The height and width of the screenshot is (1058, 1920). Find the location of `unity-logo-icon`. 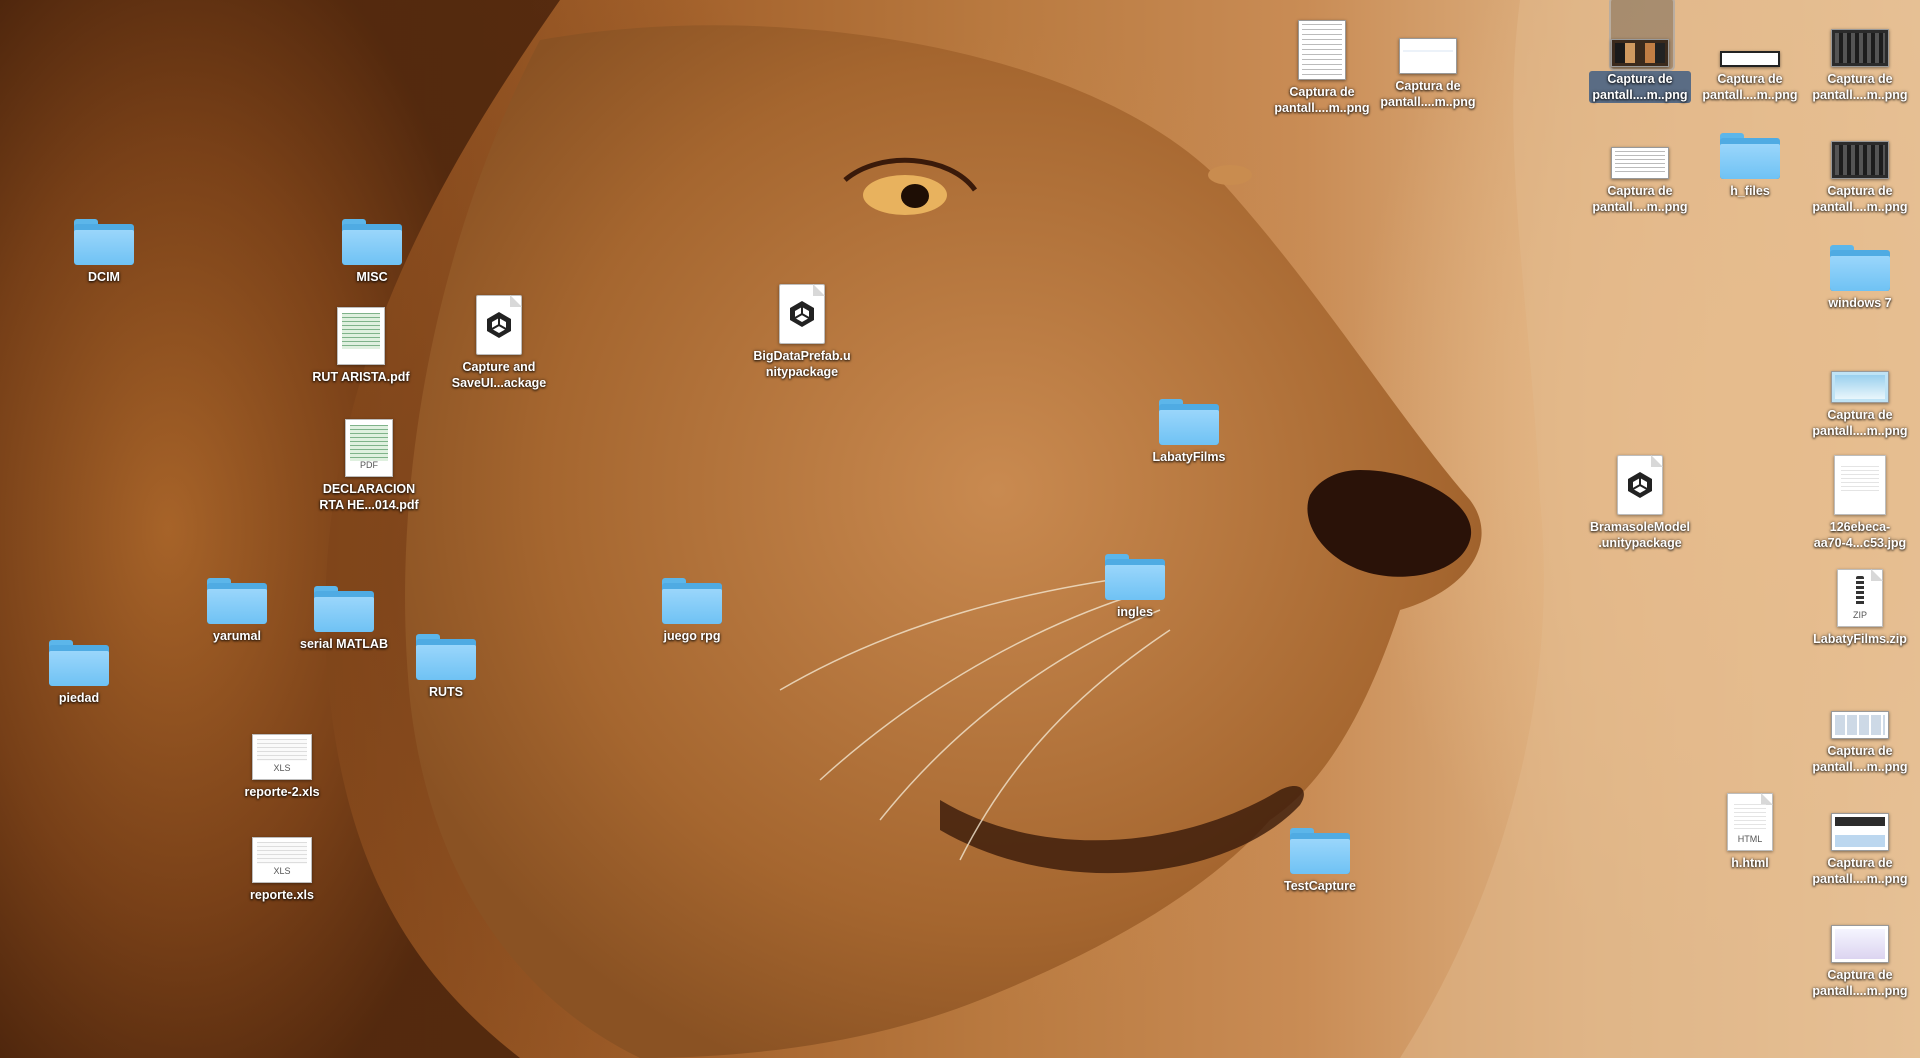

unity-logo-icon is located at coordinates (802, 314).